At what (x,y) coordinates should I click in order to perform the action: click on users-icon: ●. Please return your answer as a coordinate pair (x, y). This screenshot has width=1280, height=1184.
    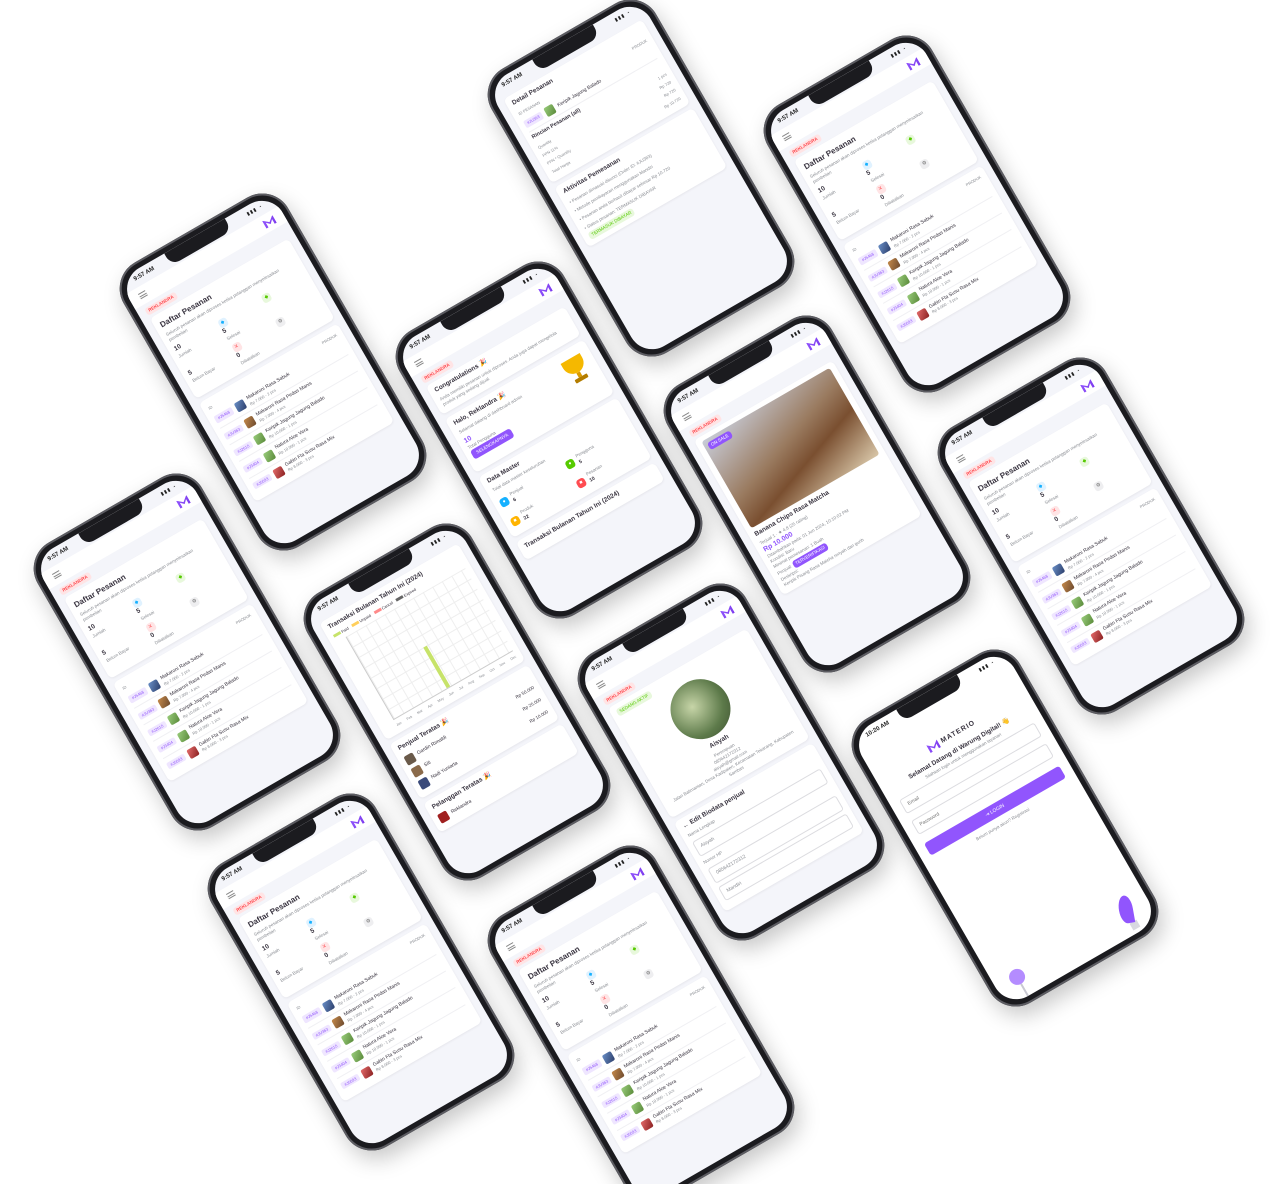
    Looking at the image, I should click on (504, 502).